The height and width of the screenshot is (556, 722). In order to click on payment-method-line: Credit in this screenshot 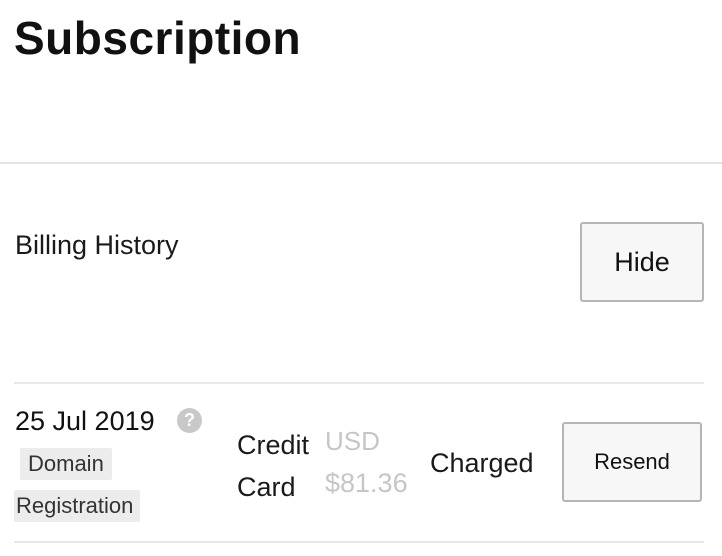, I will do `click(273, 445)`.